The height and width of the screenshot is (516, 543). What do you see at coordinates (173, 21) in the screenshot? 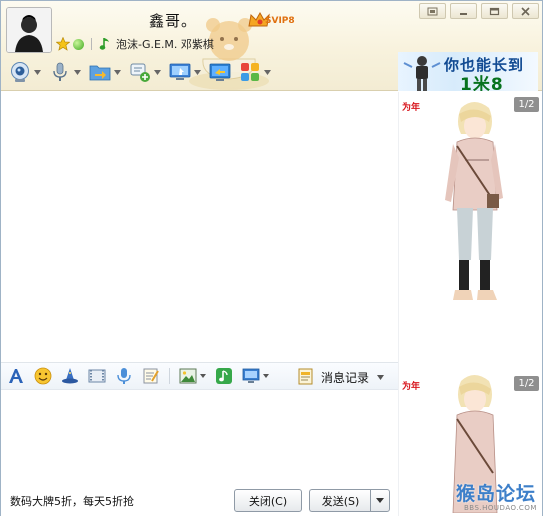
I see `contact-nickname: 鑫哥。` at bounding box center [173, 21].